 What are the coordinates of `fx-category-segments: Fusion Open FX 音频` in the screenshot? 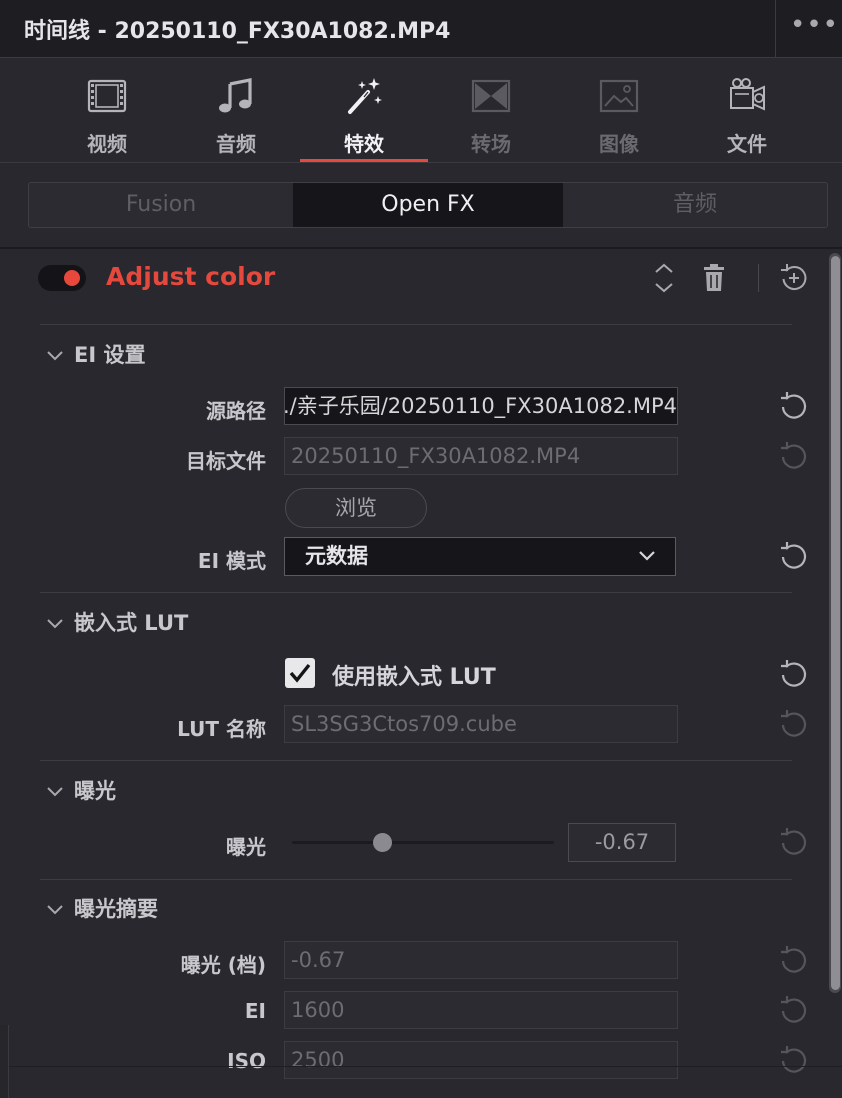 It's located at (428, 205).